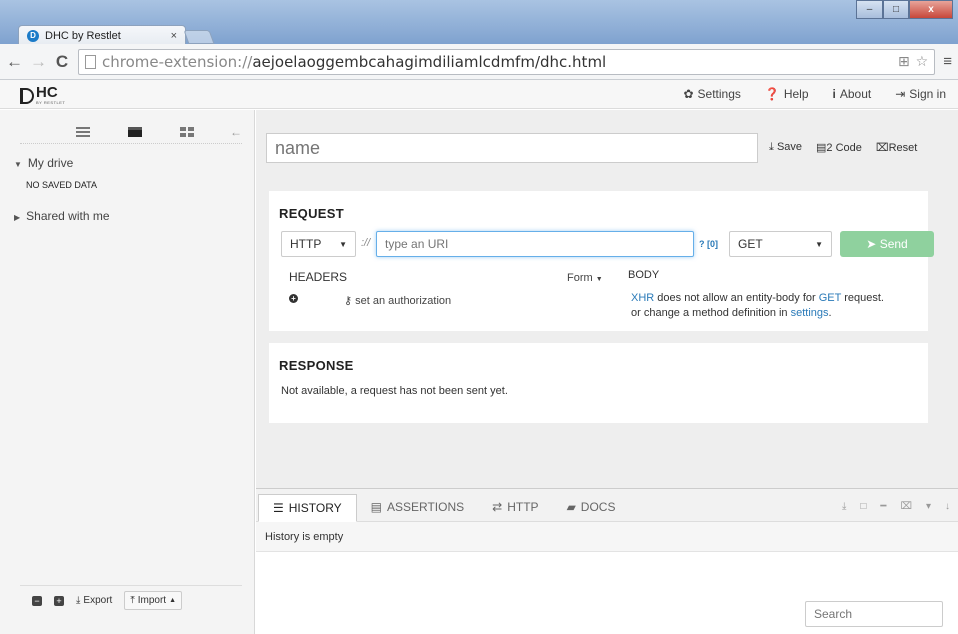 The image size is (958, 634). What do you see at coordinates (14, 62) in the screenshot?
I see `back-arrow-icon: ←` at bounding box center [14, 62].